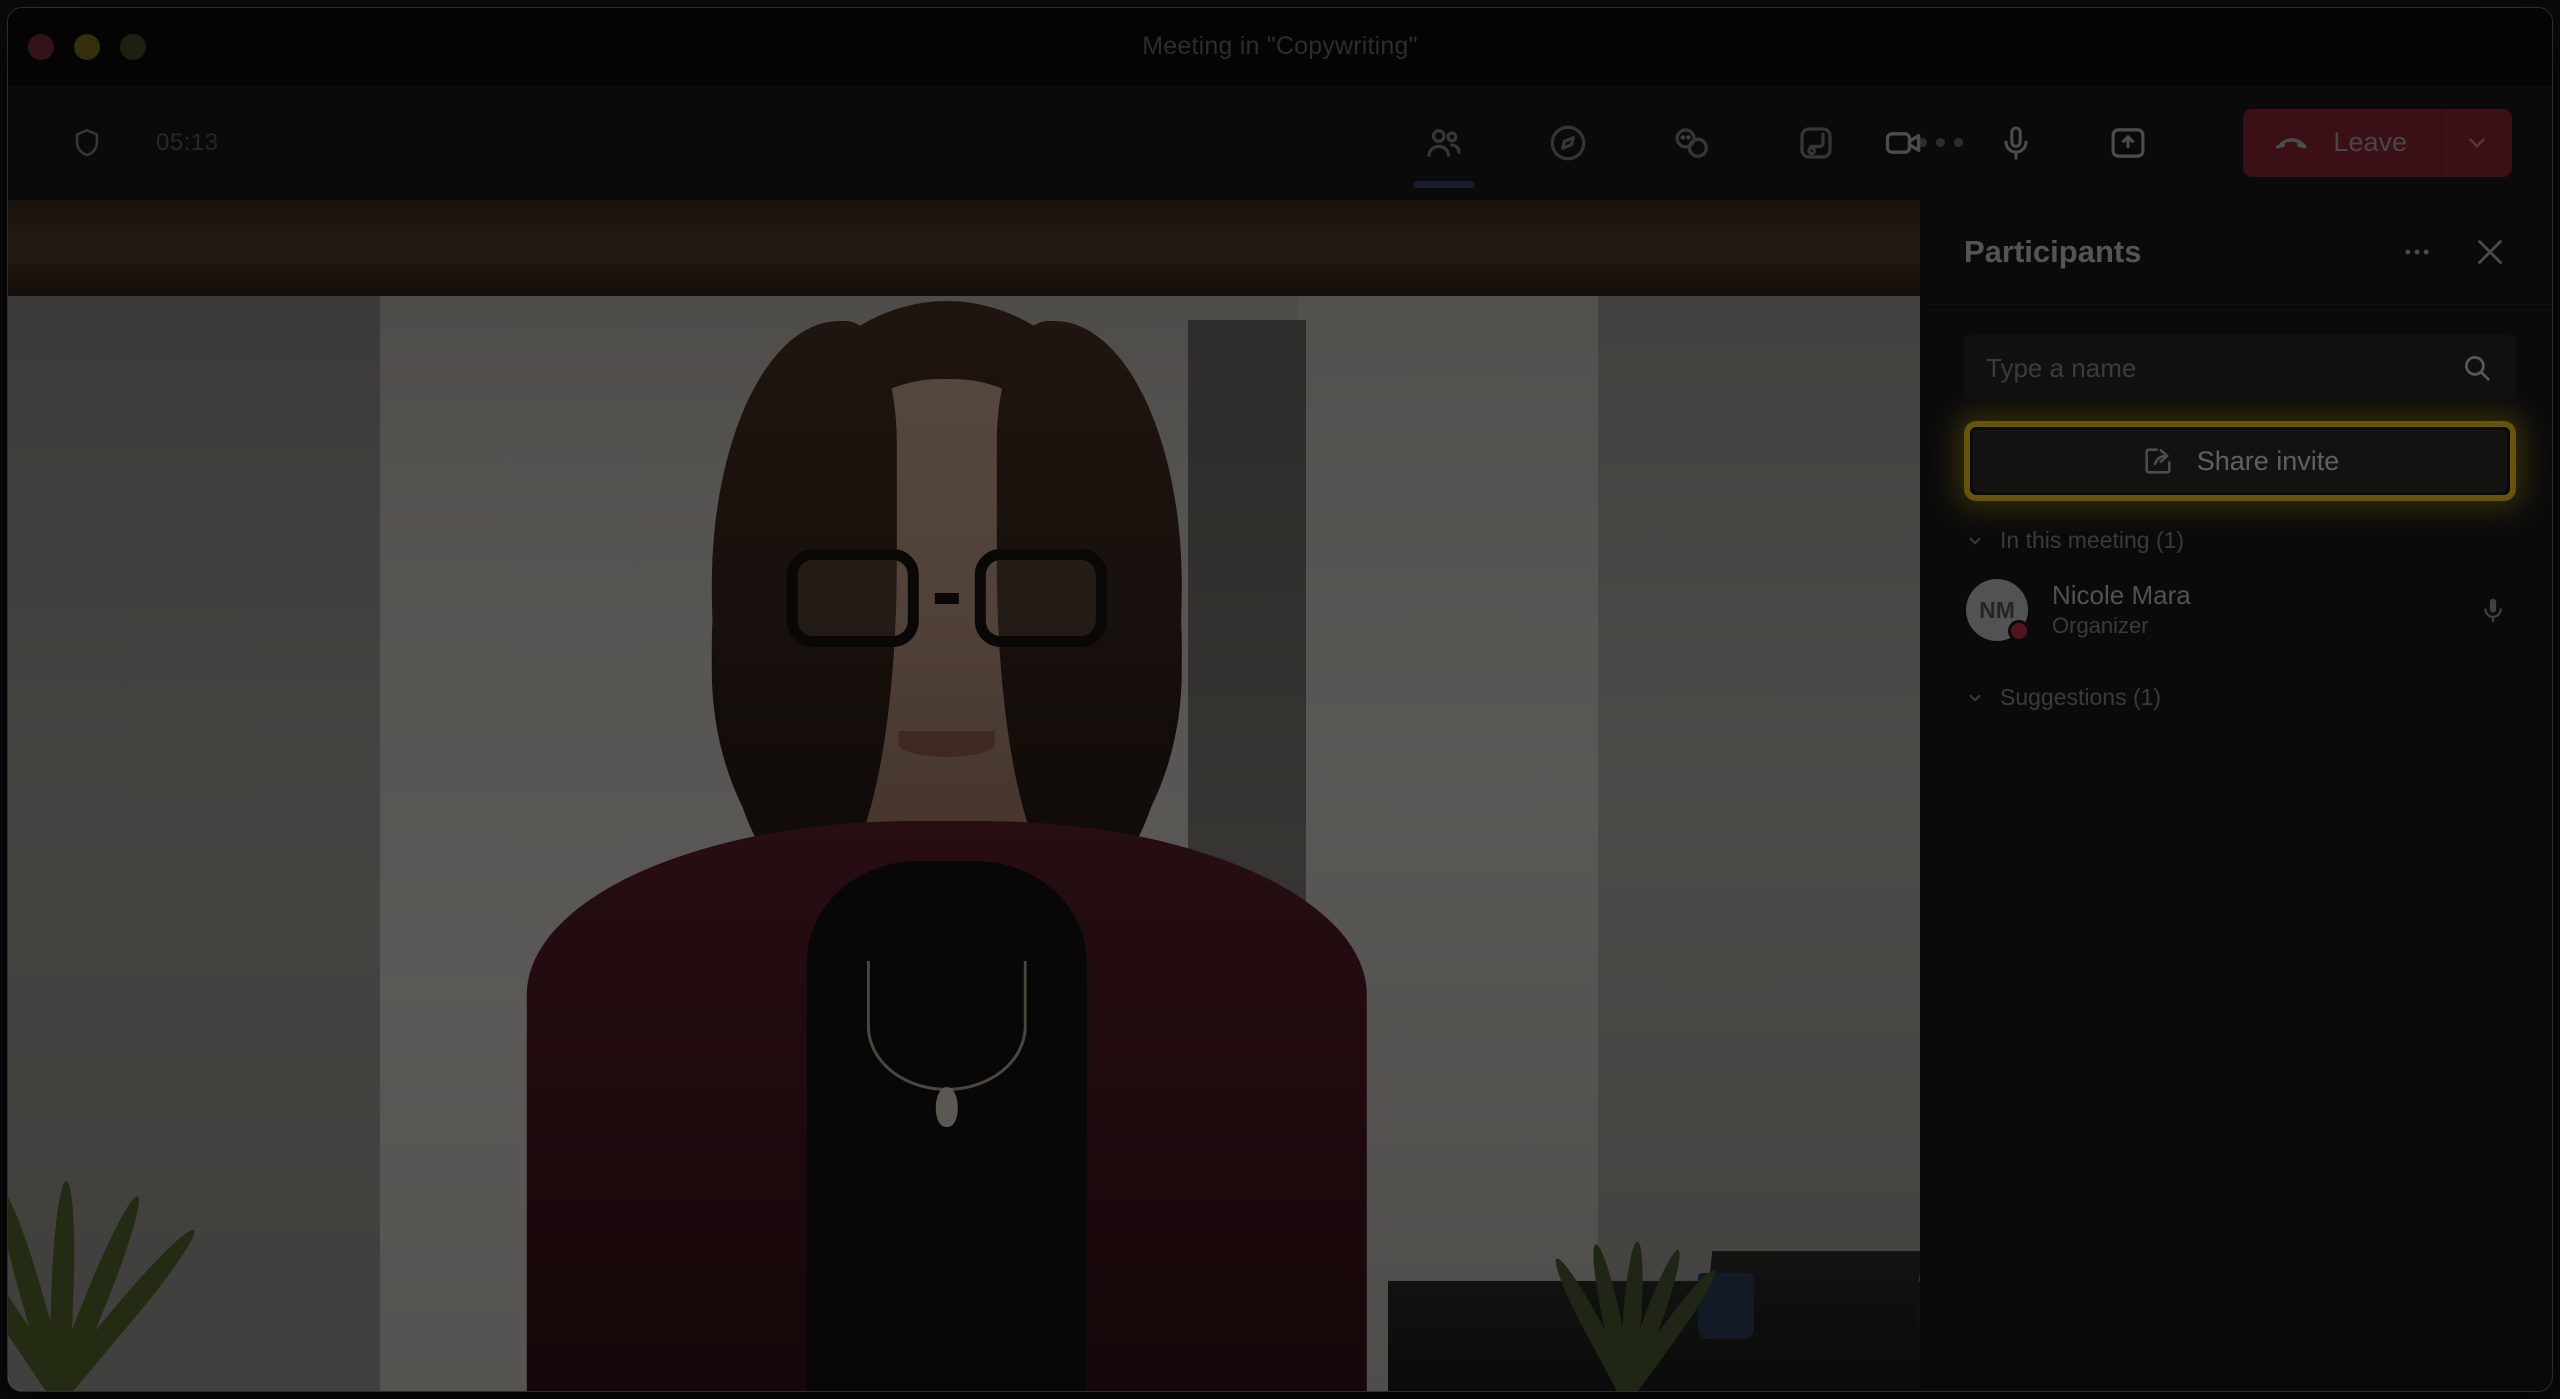 The width and height of the screenshot is (2560, 1399). What do you see at coordinates (2490, 252) in the screenshot?
I see `close-icon` at bounding box center [2490, 252].